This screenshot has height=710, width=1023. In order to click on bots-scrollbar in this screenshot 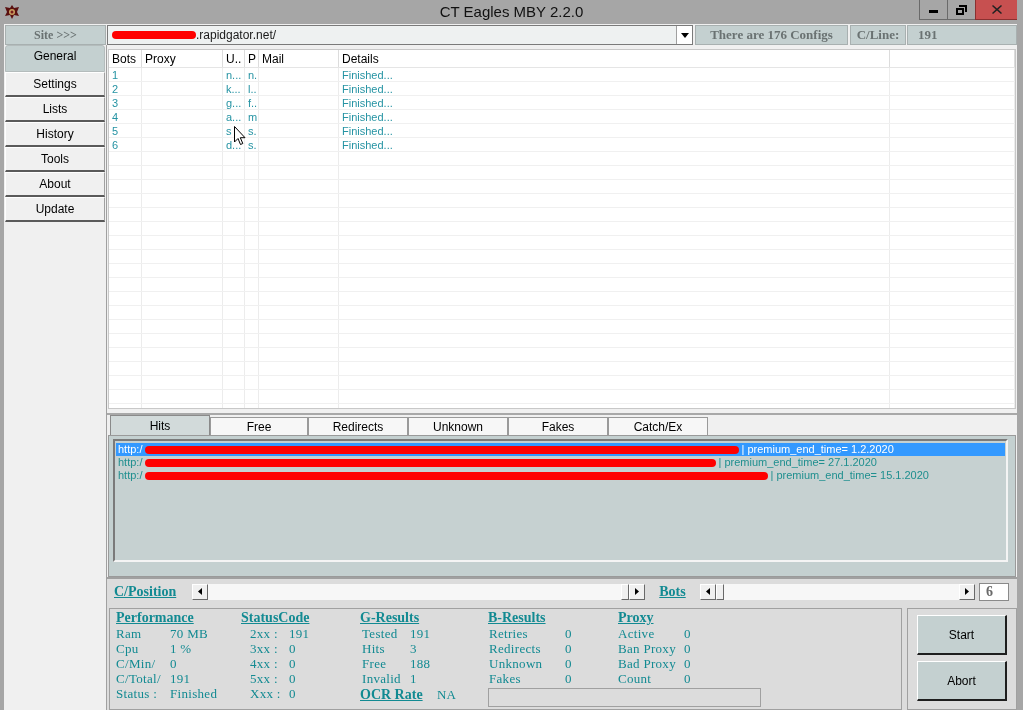, I will do `click(837, 591)`.